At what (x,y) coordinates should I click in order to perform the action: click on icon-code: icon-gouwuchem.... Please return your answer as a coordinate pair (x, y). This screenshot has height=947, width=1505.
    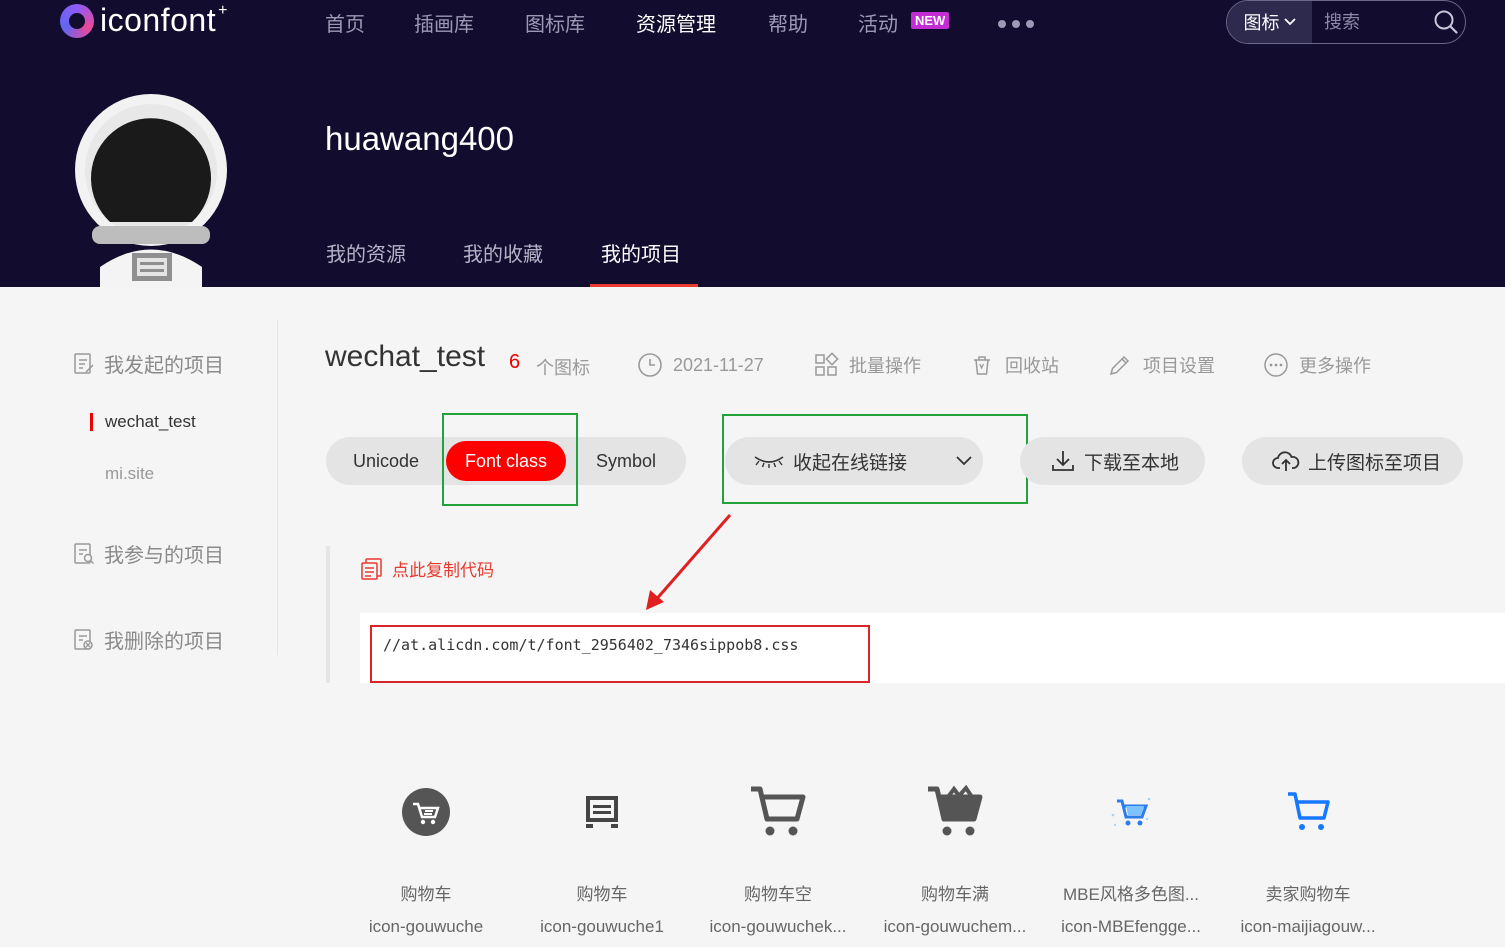
    Looking at the image, I should click on (955, 926).